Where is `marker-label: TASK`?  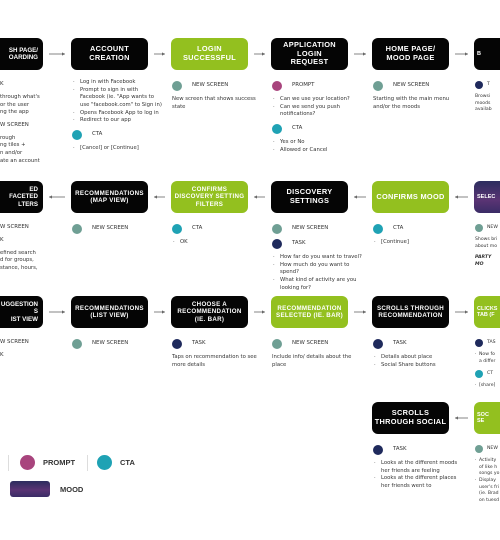 marker-label: TASK is located at coordinates (400, 343).